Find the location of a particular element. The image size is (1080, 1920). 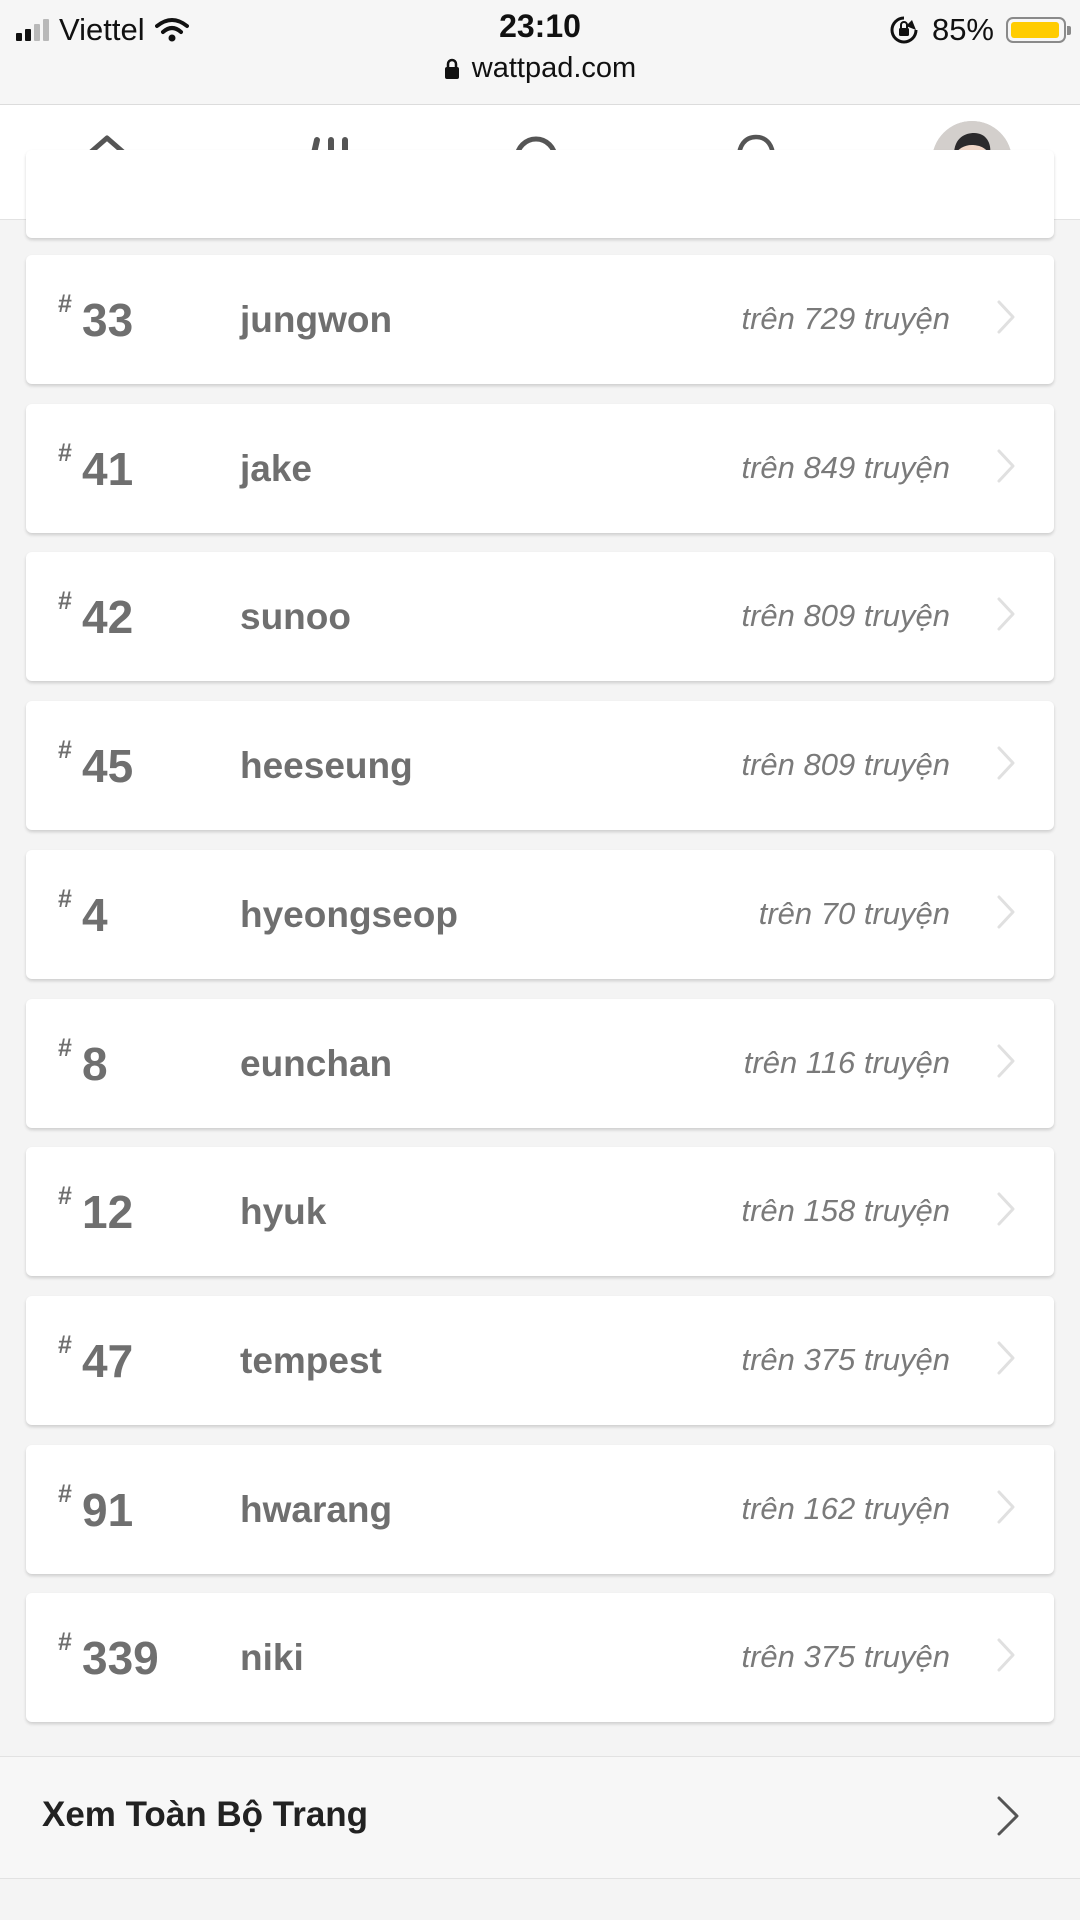

tag-name: niki is located at coordinates (272, 1657).